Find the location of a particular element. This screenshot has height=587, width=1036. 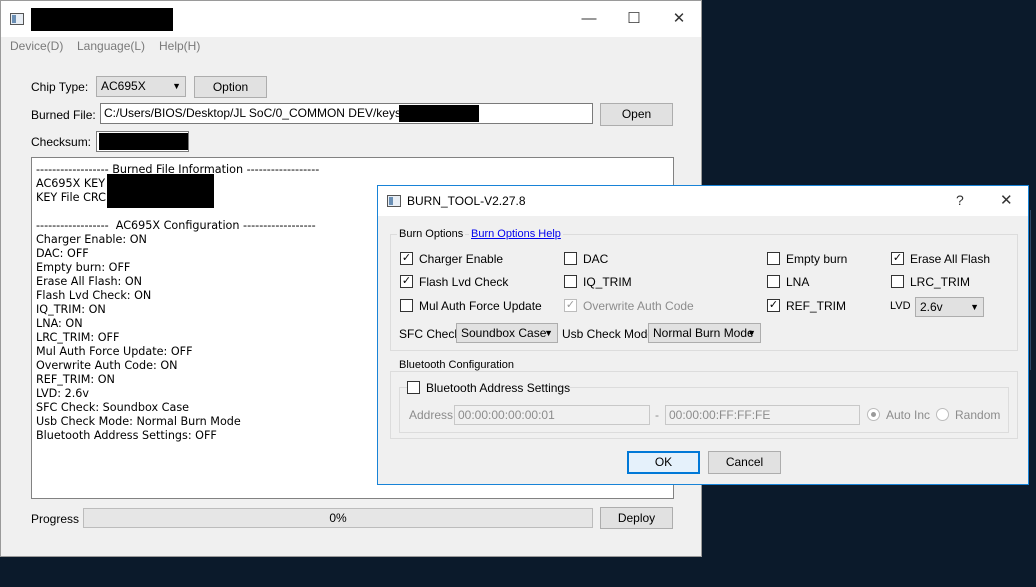

main-titlebar: — ☐ ✕ is located at coordinates (351, 19).